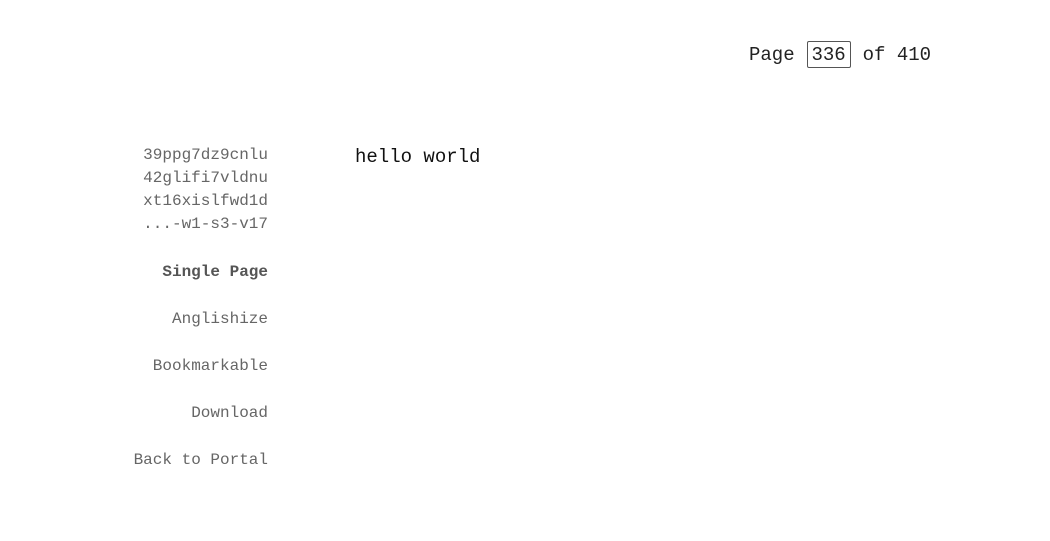 The height and width of the screenshot is (541, 1050). What do you see at coordinates (418, 157) in the screenshot?
I see `page-content: hello world` at bounding box center [418, 157].